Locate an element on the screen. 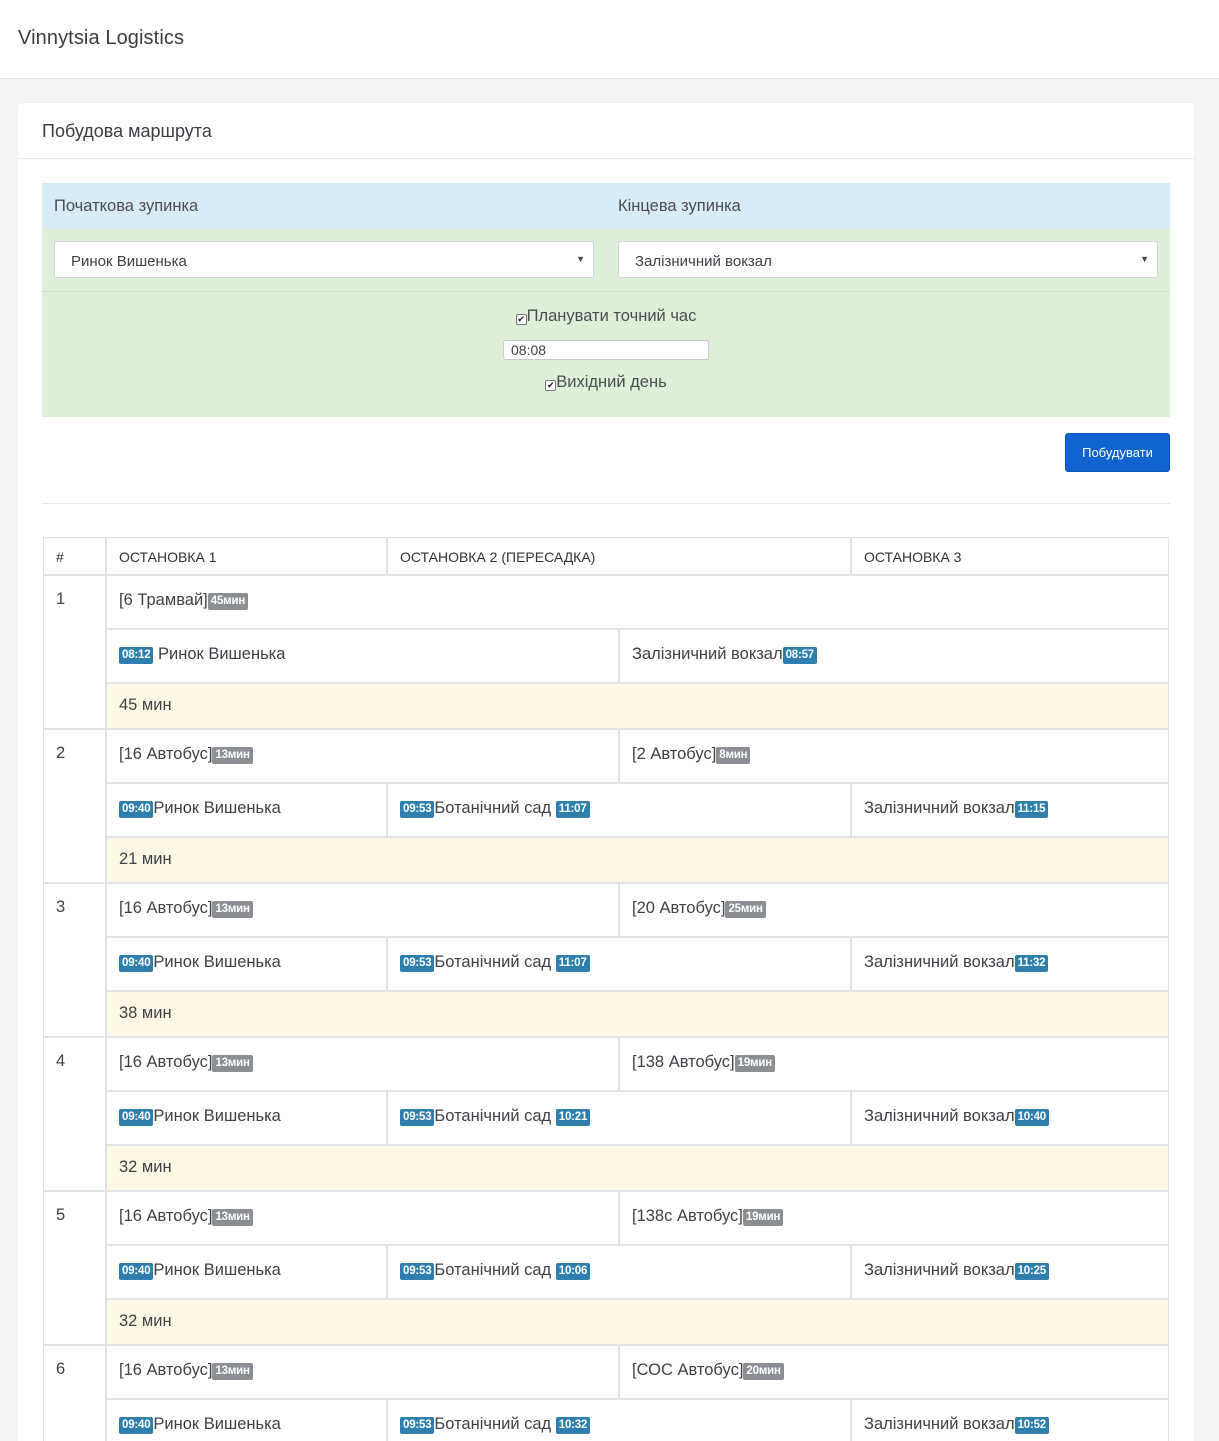 This screenshot has width=1219, height=1441. duration-badge: 19мин is located at coordinates (754, 1063).